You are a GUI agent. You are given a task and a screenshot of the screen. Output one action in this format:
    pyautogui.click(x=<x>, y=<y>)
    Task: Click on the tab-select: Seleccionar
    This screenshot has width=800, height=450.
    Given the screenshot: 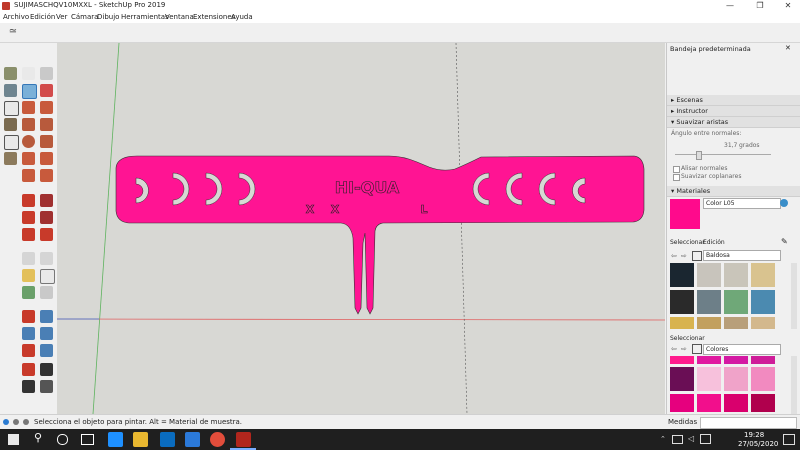 What is the action you would take?
    pyautogui.click(x=687, y=242)
    